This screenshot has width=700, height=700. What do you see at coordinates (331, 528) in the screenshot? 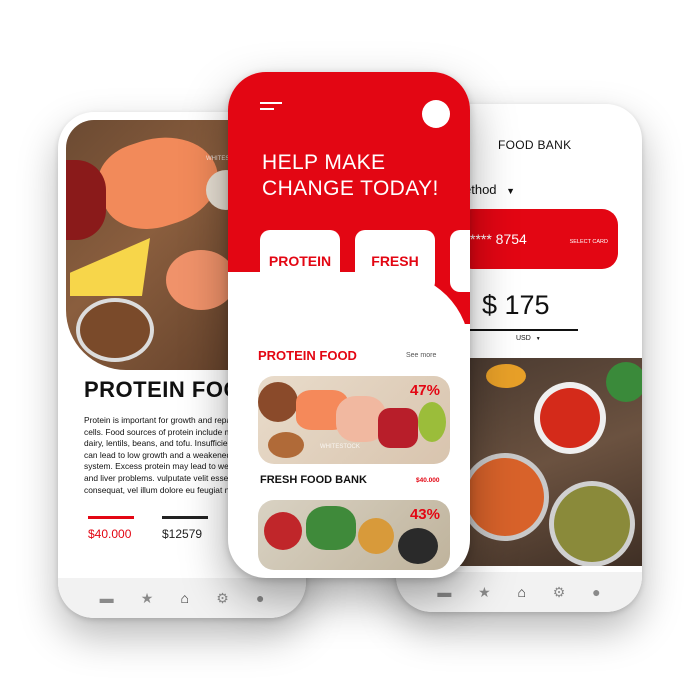
I see `greens` at bounding box center [331, 528].